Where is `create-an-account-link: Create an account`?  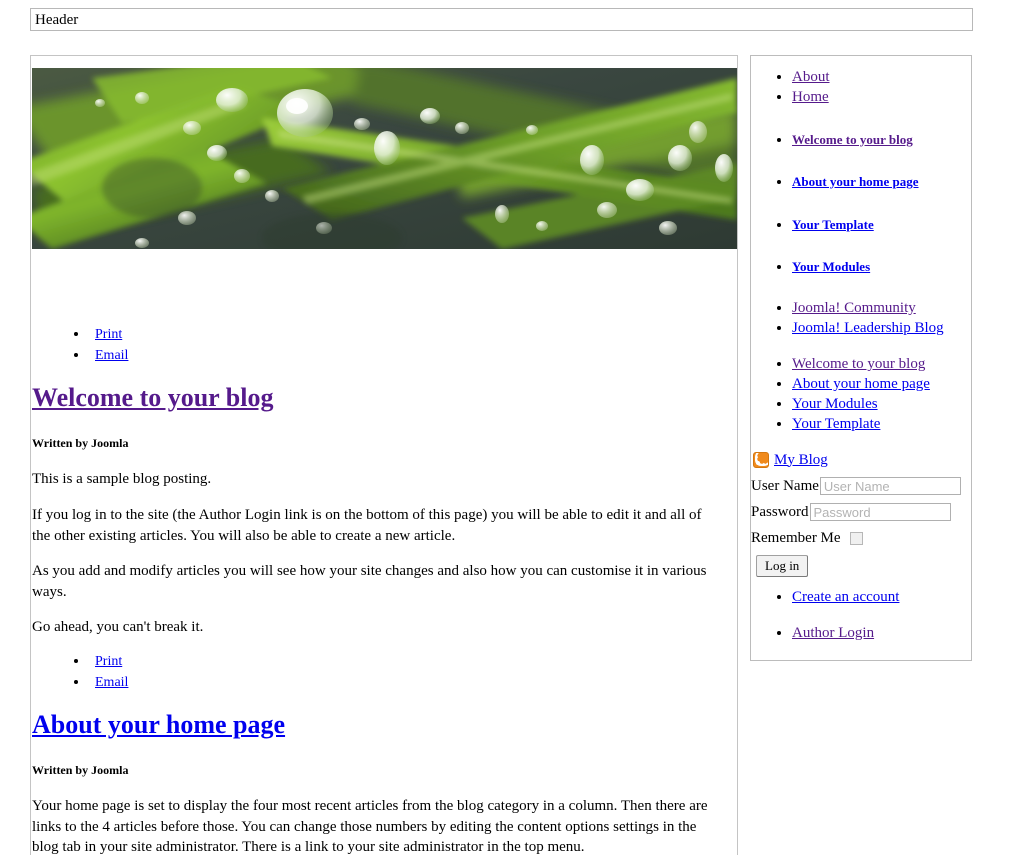
create-an-account-link: Create an account is located at coordinates (845, 597).